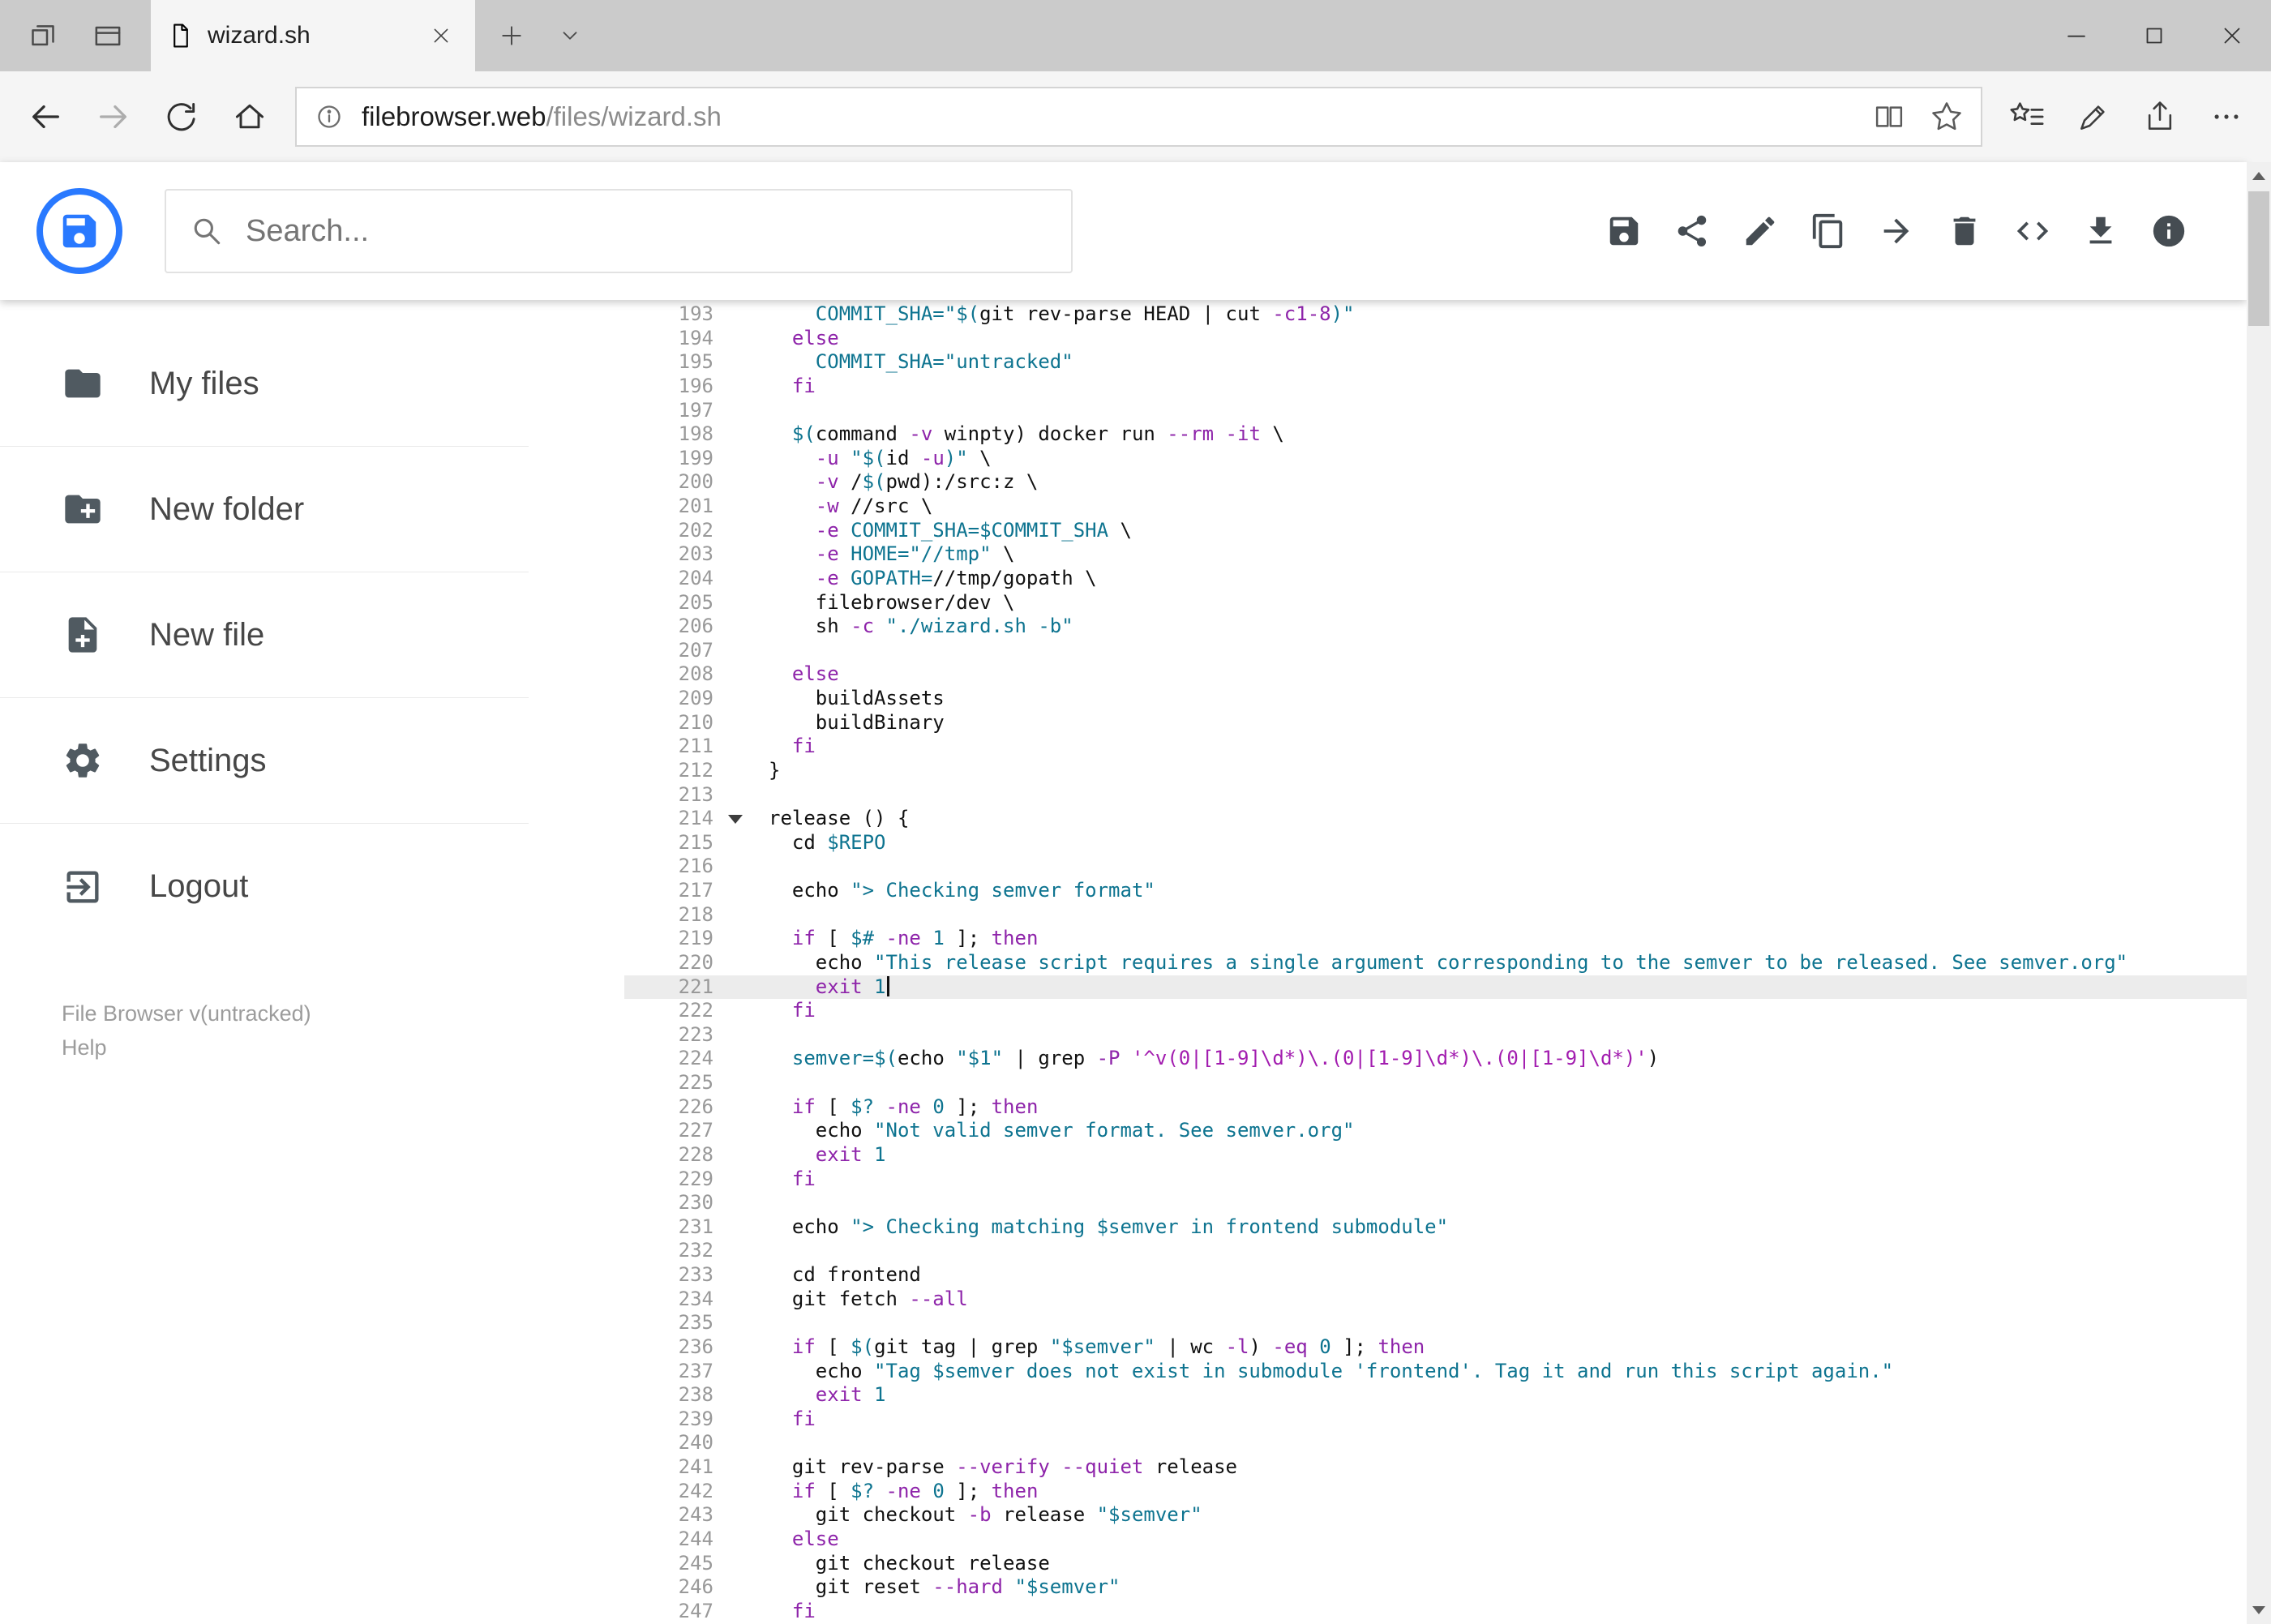  I want to click on search-box, so click(619, 231).